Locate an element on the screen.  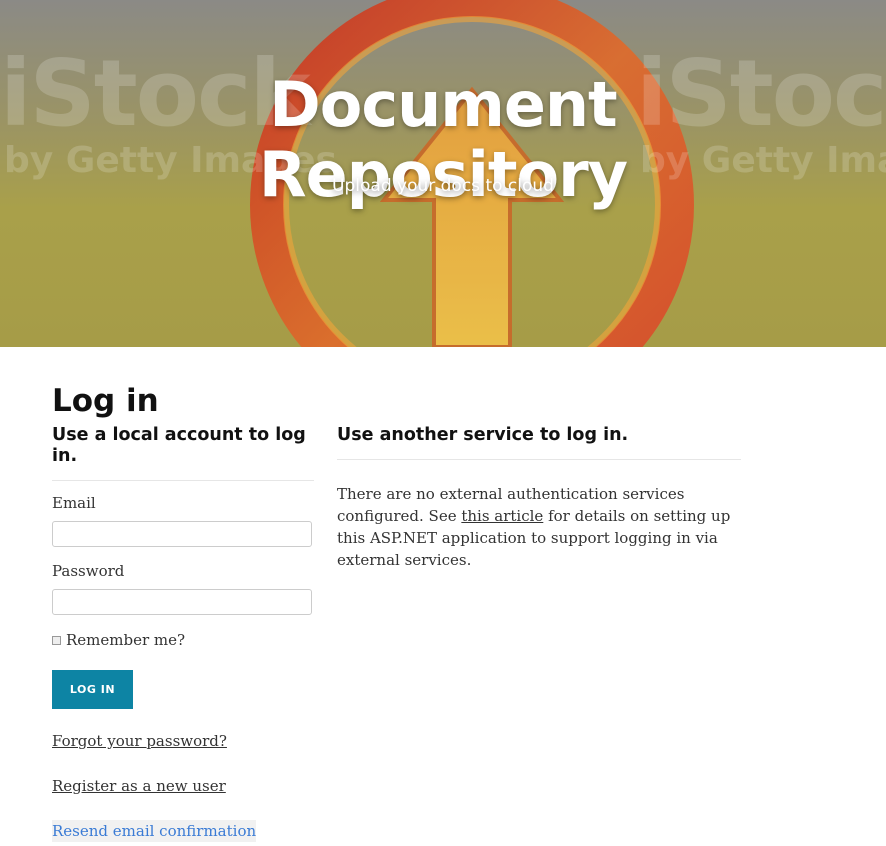
site-title-line2: Repository is located at coordinates (443, 174).